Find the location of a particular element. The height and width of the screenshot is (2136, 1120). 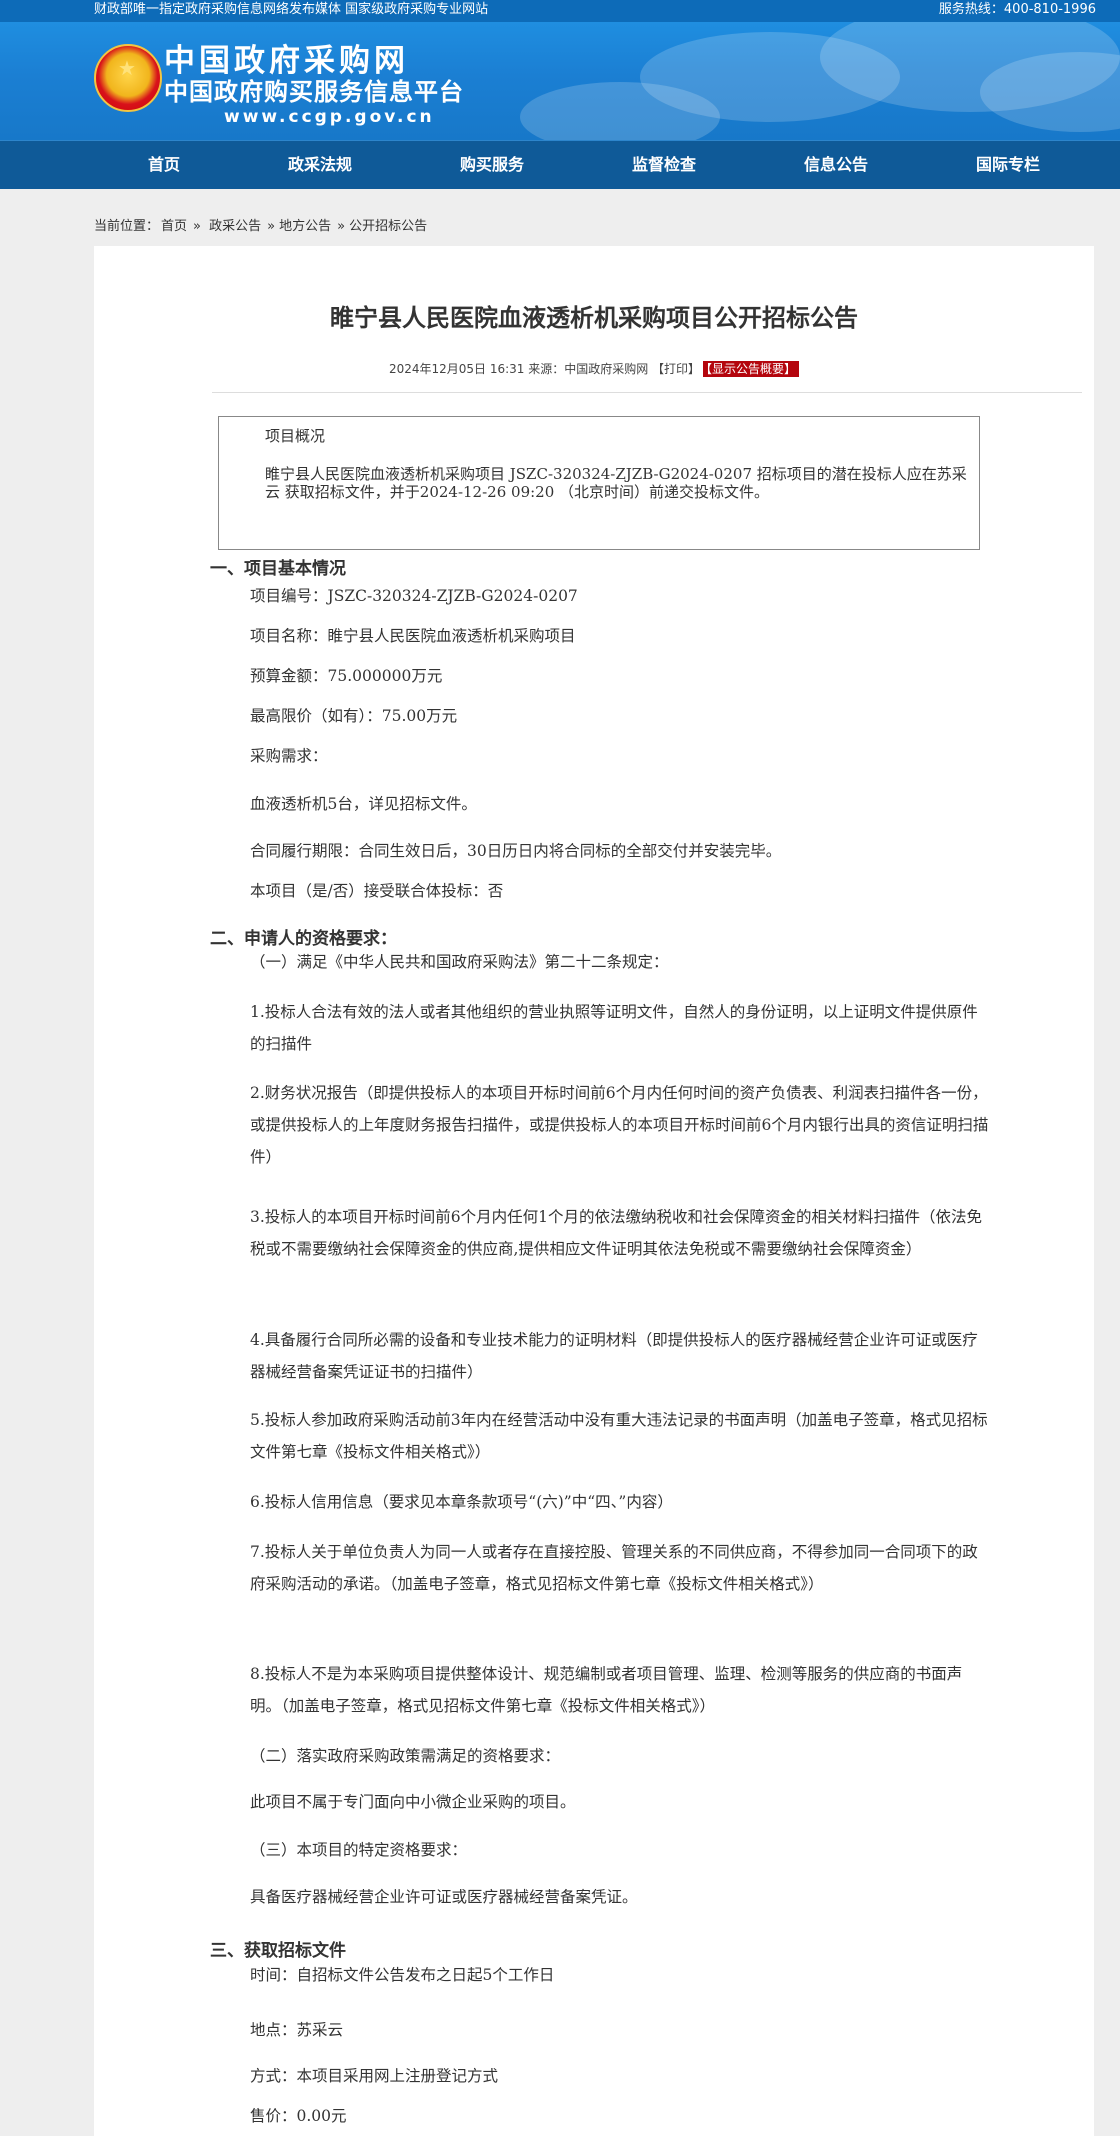

paragraph: 合同履行期限：合同生效日后，30日历日内将合同标的全部交付并安装完毕。 is located at coordinates (516, 851).